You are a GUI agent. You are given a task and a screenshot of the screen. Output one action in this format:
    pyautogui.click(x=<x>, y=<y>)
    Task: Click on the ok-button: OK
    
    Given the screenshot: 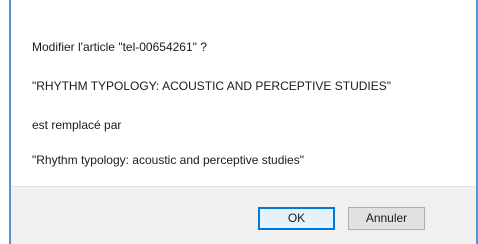 What is the action you would take?
    pyautogui.click(x=296, y=218)
    